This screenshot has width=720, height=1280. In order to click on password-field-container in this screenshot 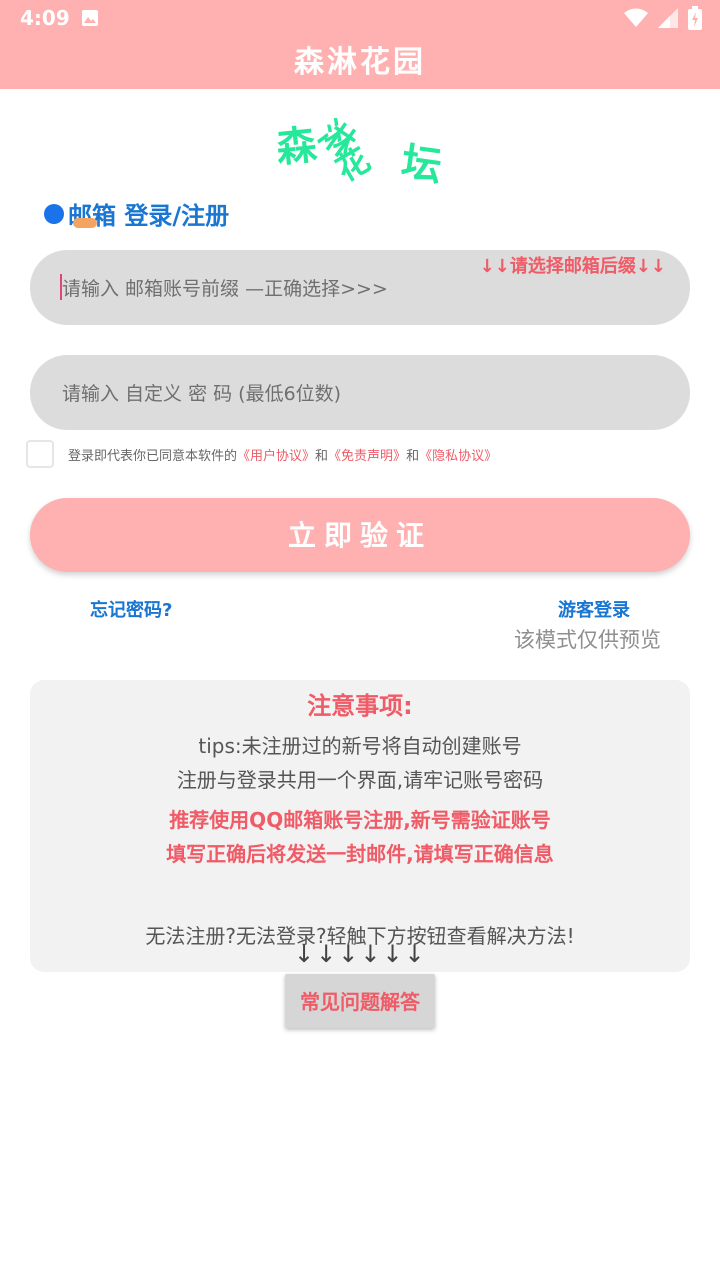, I will do `click(360, 393)`.